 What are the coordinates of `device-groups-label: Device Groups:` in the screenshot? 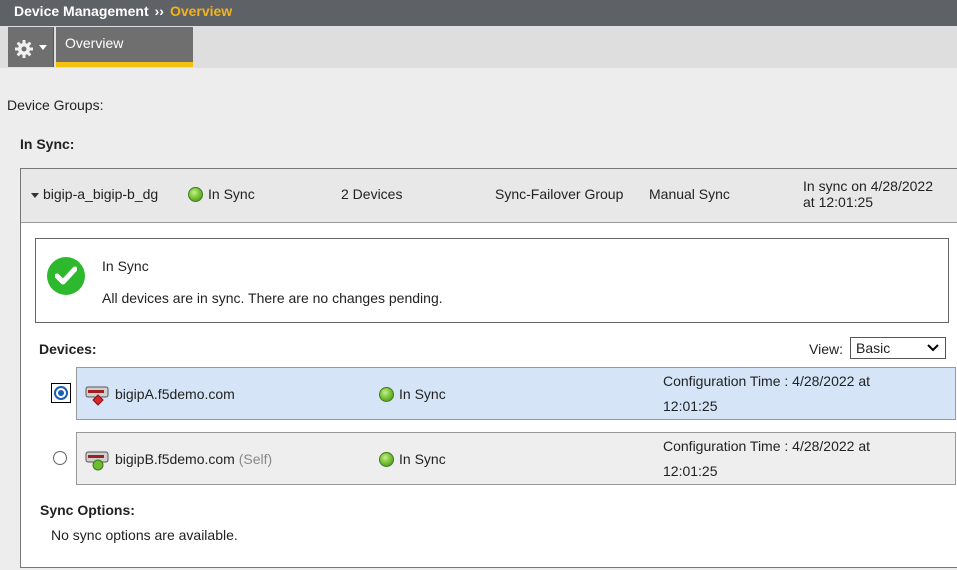 It's located at (55, 105).